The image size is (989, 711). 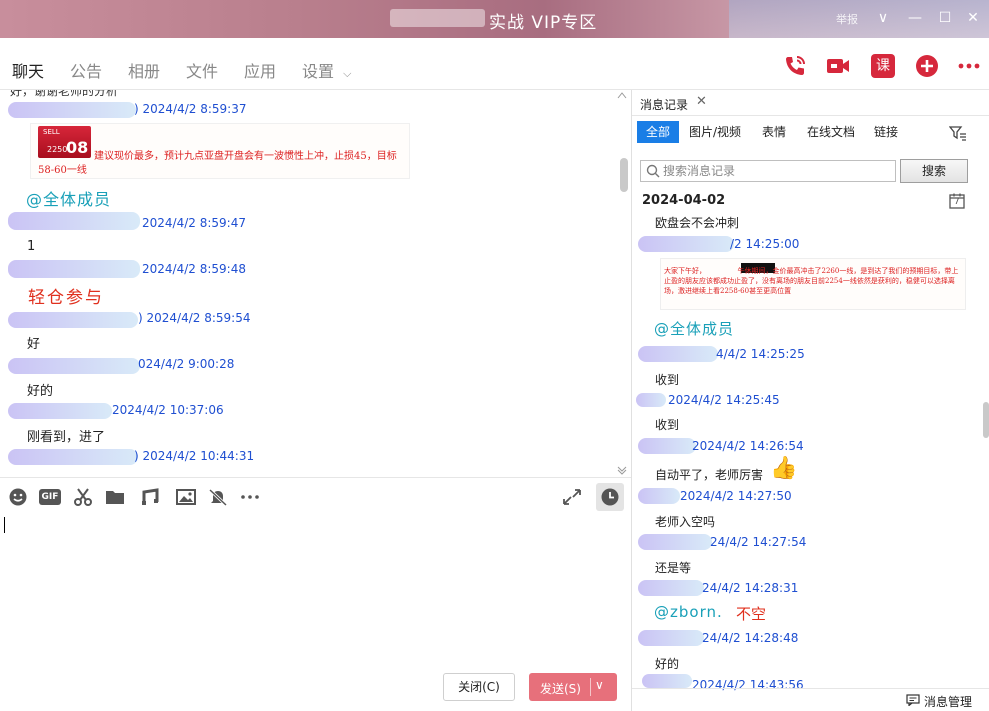 I want to click on history-search-button: 搜索, so click(x=934, y=171).